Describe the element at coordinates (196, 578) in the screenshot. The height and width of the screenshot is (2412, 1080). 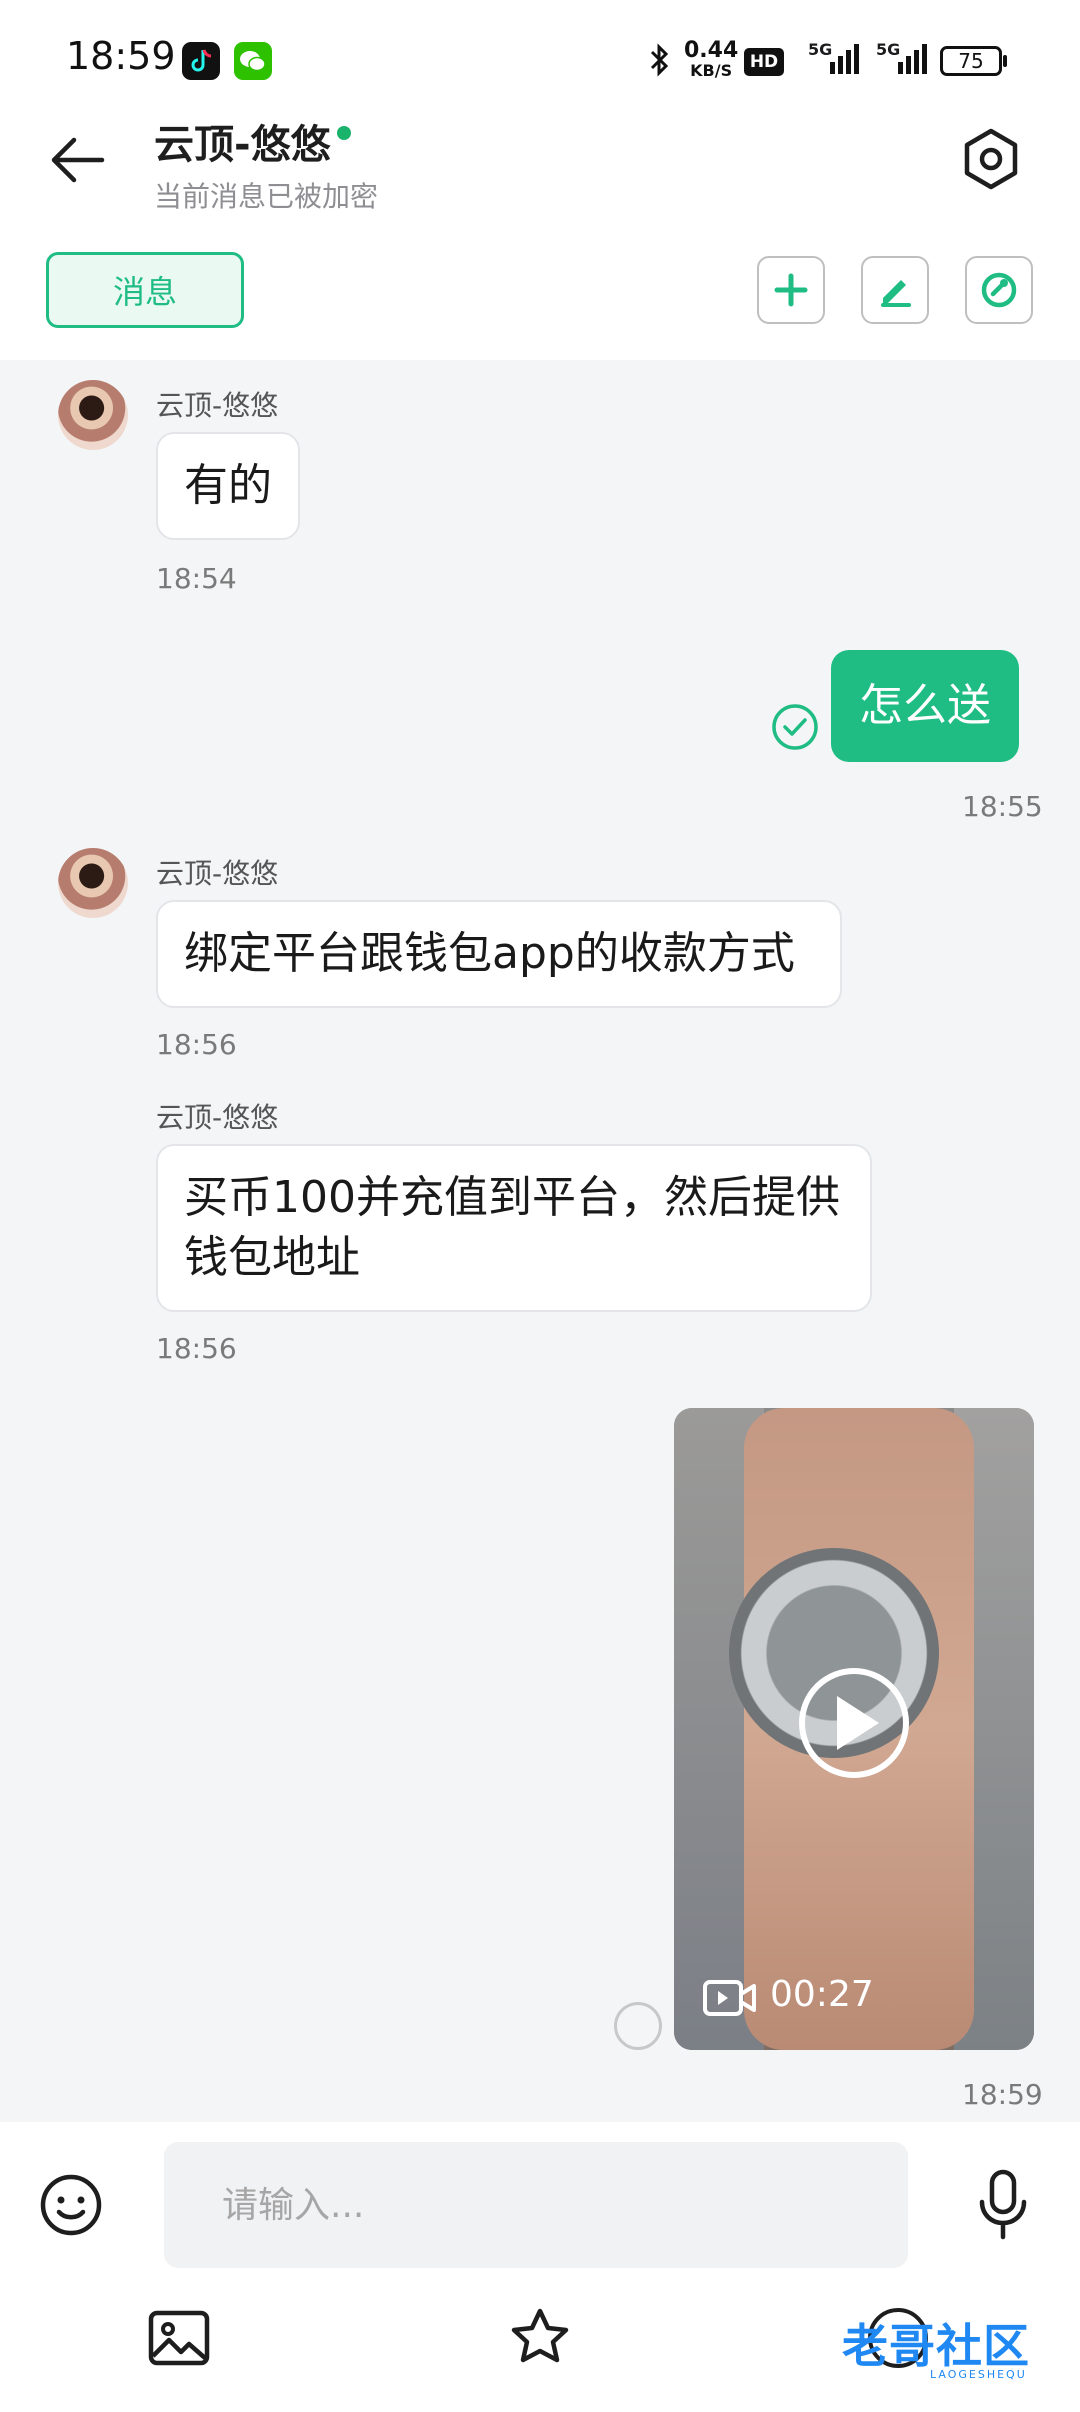
I see `message-time: 18:54` at that location.